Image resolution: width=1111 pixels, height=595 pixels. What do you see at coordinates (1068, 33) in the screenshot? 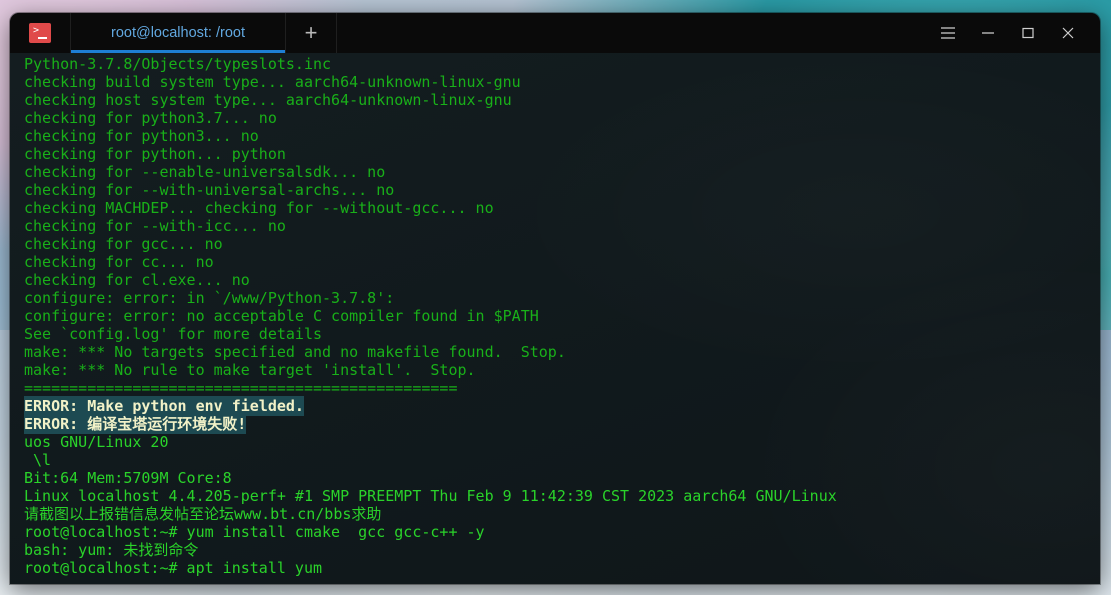
I see `close-icon` at bounding box center [1068, 33].